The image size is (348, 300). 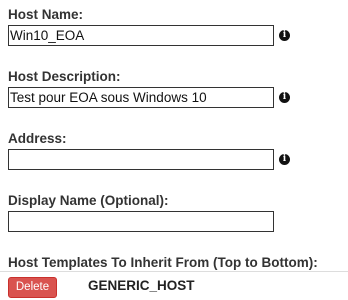 What do you see at coordinates (37, 138) in the screenshot?
I see `address-label: Address:` at bounding box center [37, 138].